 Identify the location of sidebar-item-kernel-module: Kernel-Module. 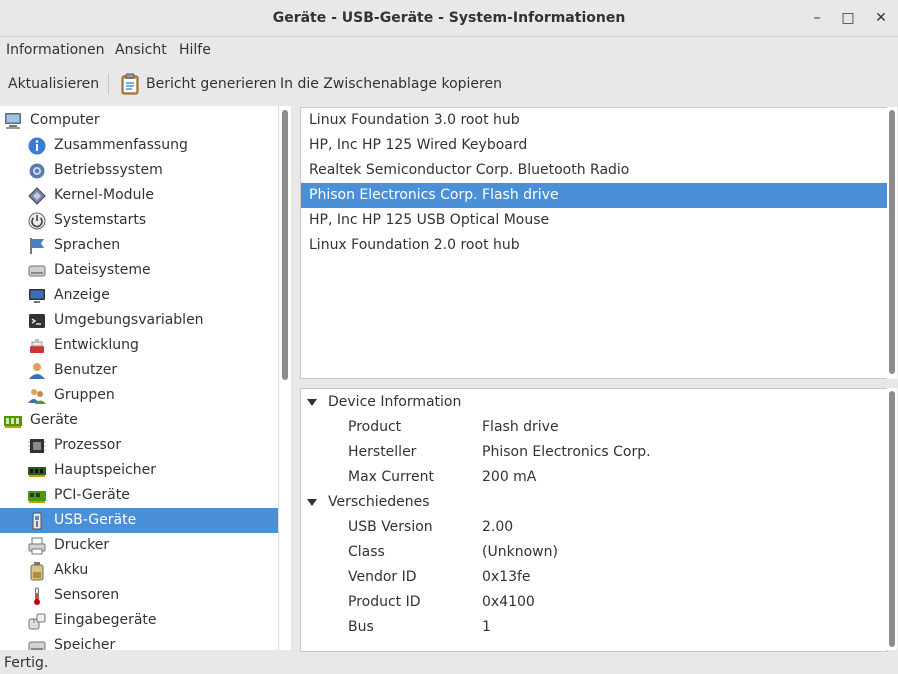
(139, 195).